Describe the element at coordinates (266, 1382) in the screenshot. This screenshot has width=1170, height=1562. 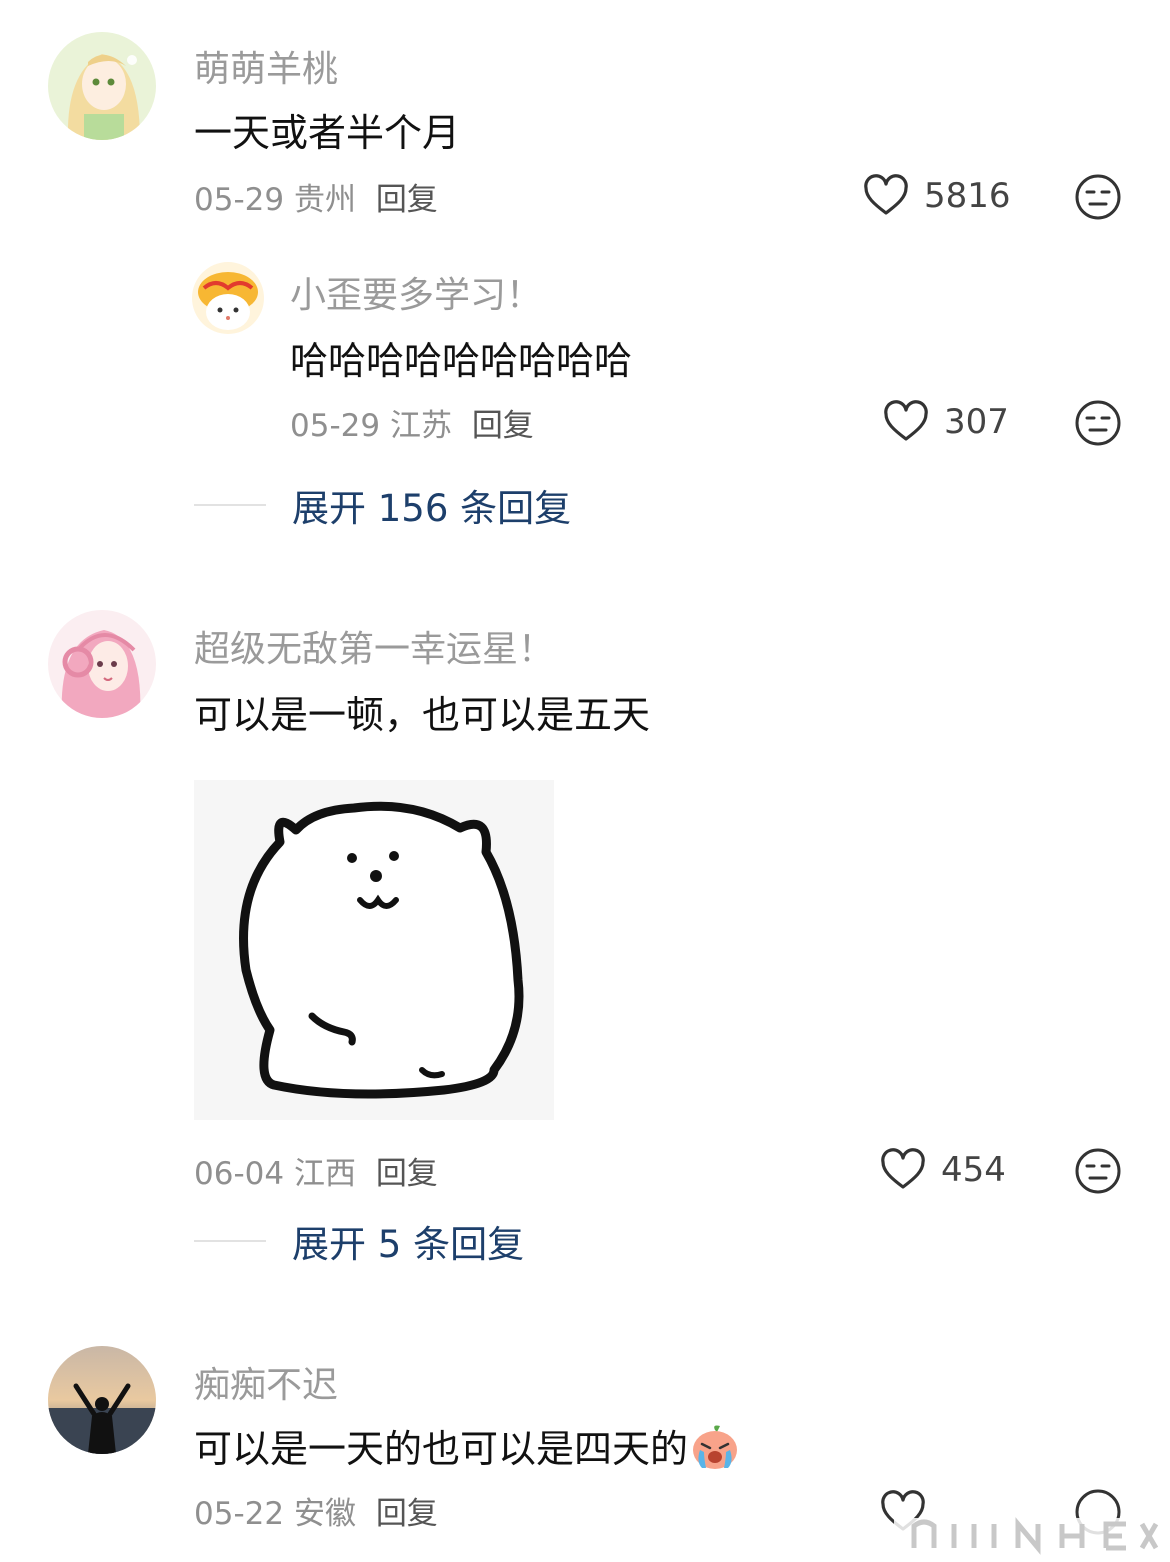
I see `username: 痴痴不迟` at that location.